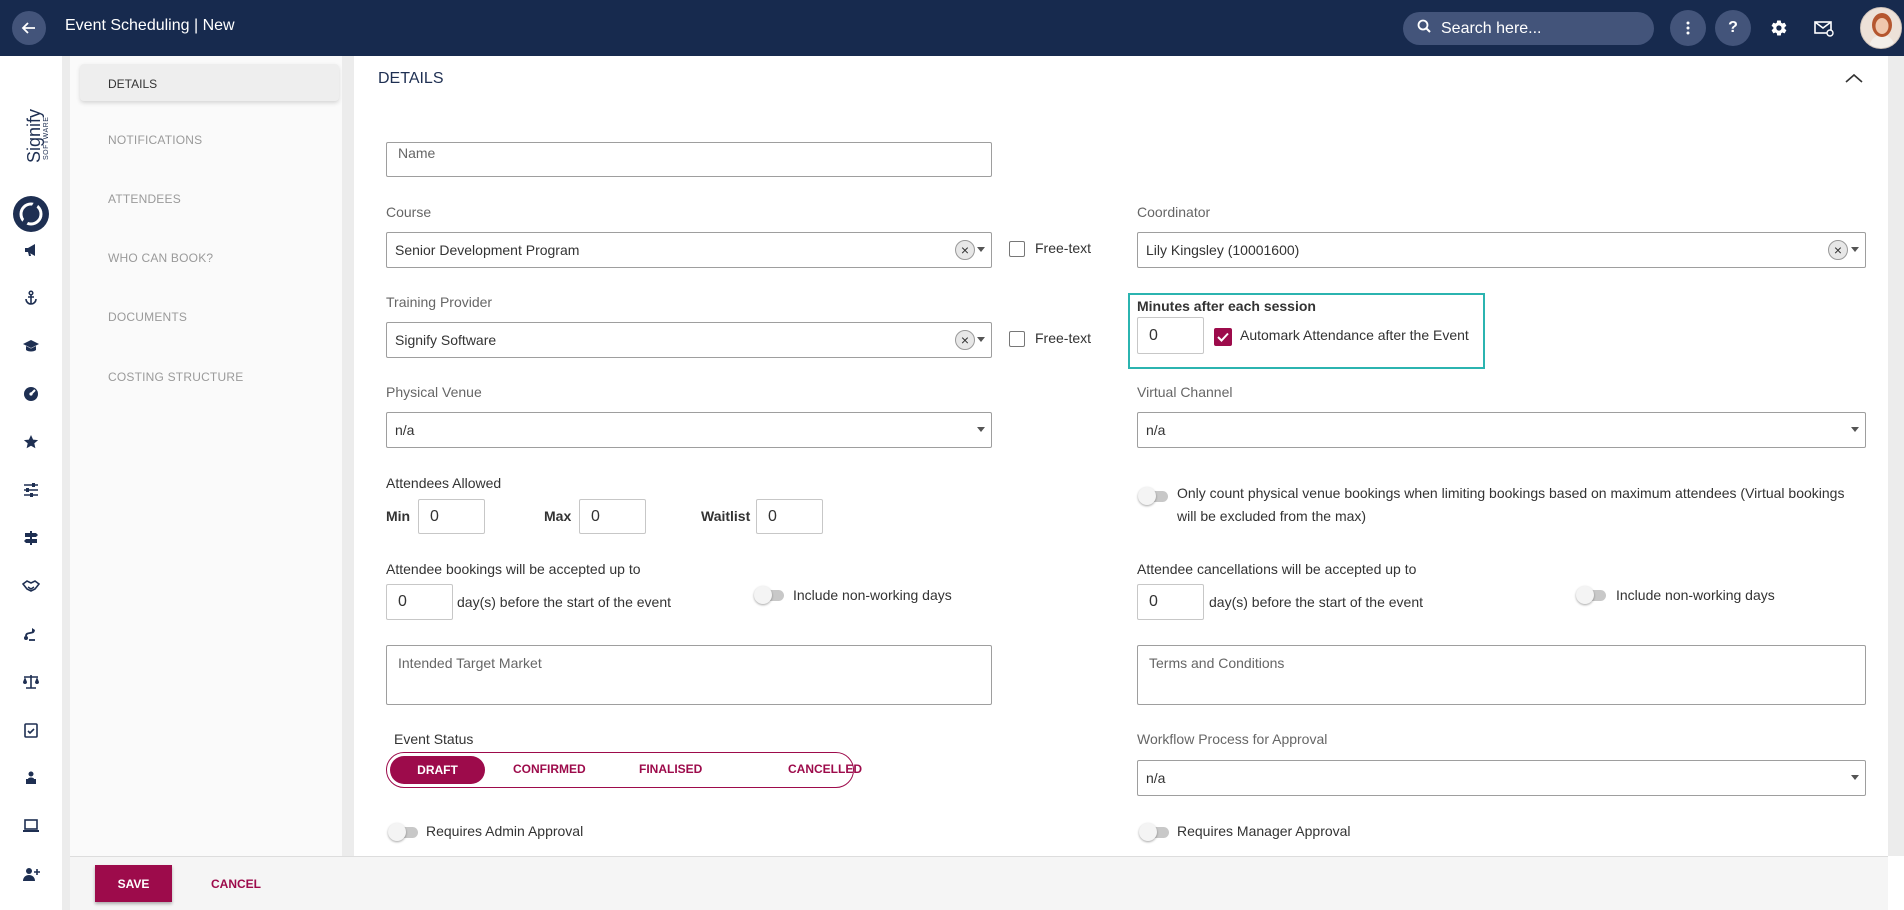 The image size is (1904, 910). What do you see at coordinates (31, 634) in the screenshot?
I see `route-icon` at bounding box center [31, 634].